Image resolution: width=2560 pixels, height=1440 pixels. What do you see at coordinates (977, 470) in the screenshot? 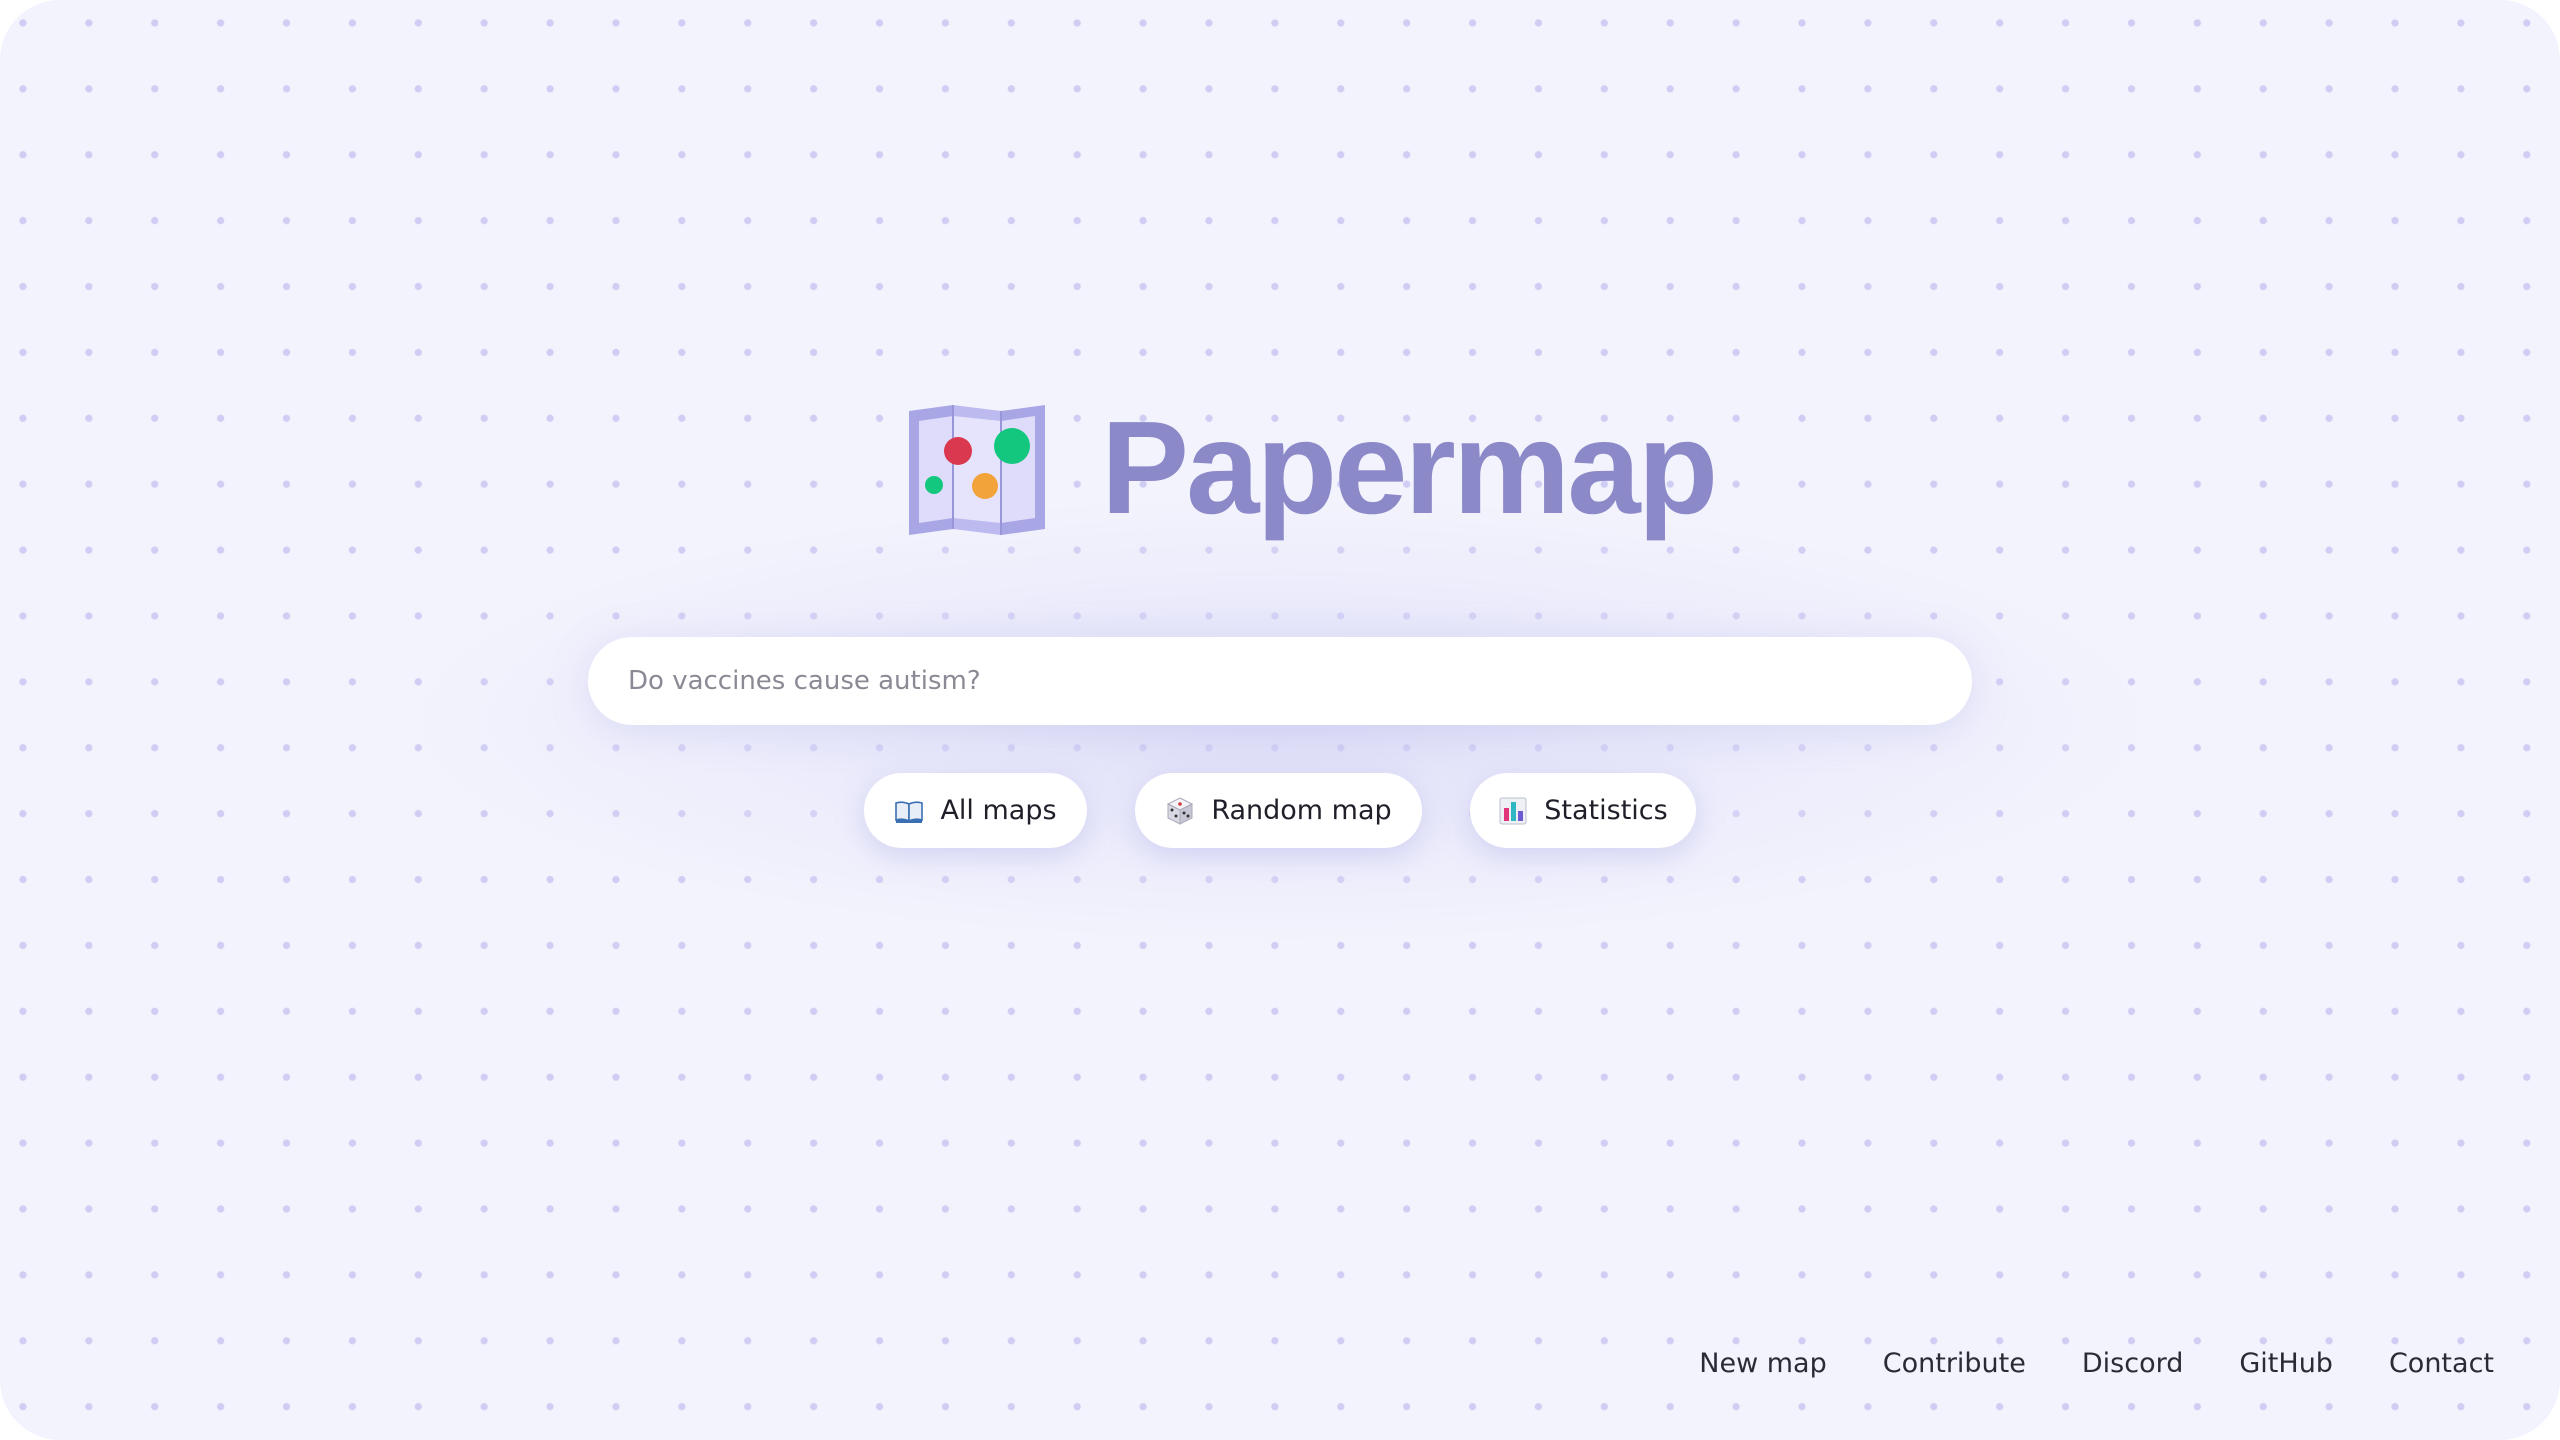
I see `folded-map-icon` at bounding box center [977, 470].